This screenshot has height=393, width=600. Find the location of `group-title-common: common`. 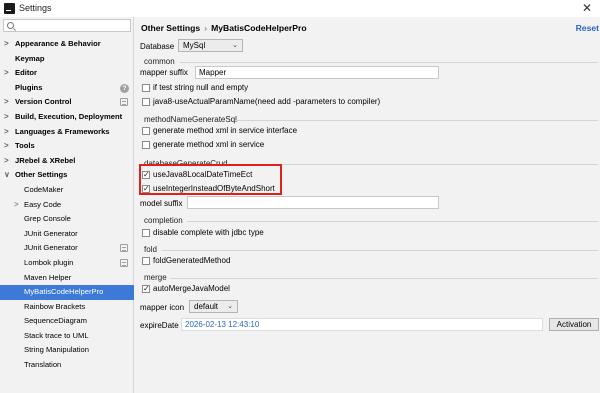

group-title-common: common is located at coordinates (159, 61).